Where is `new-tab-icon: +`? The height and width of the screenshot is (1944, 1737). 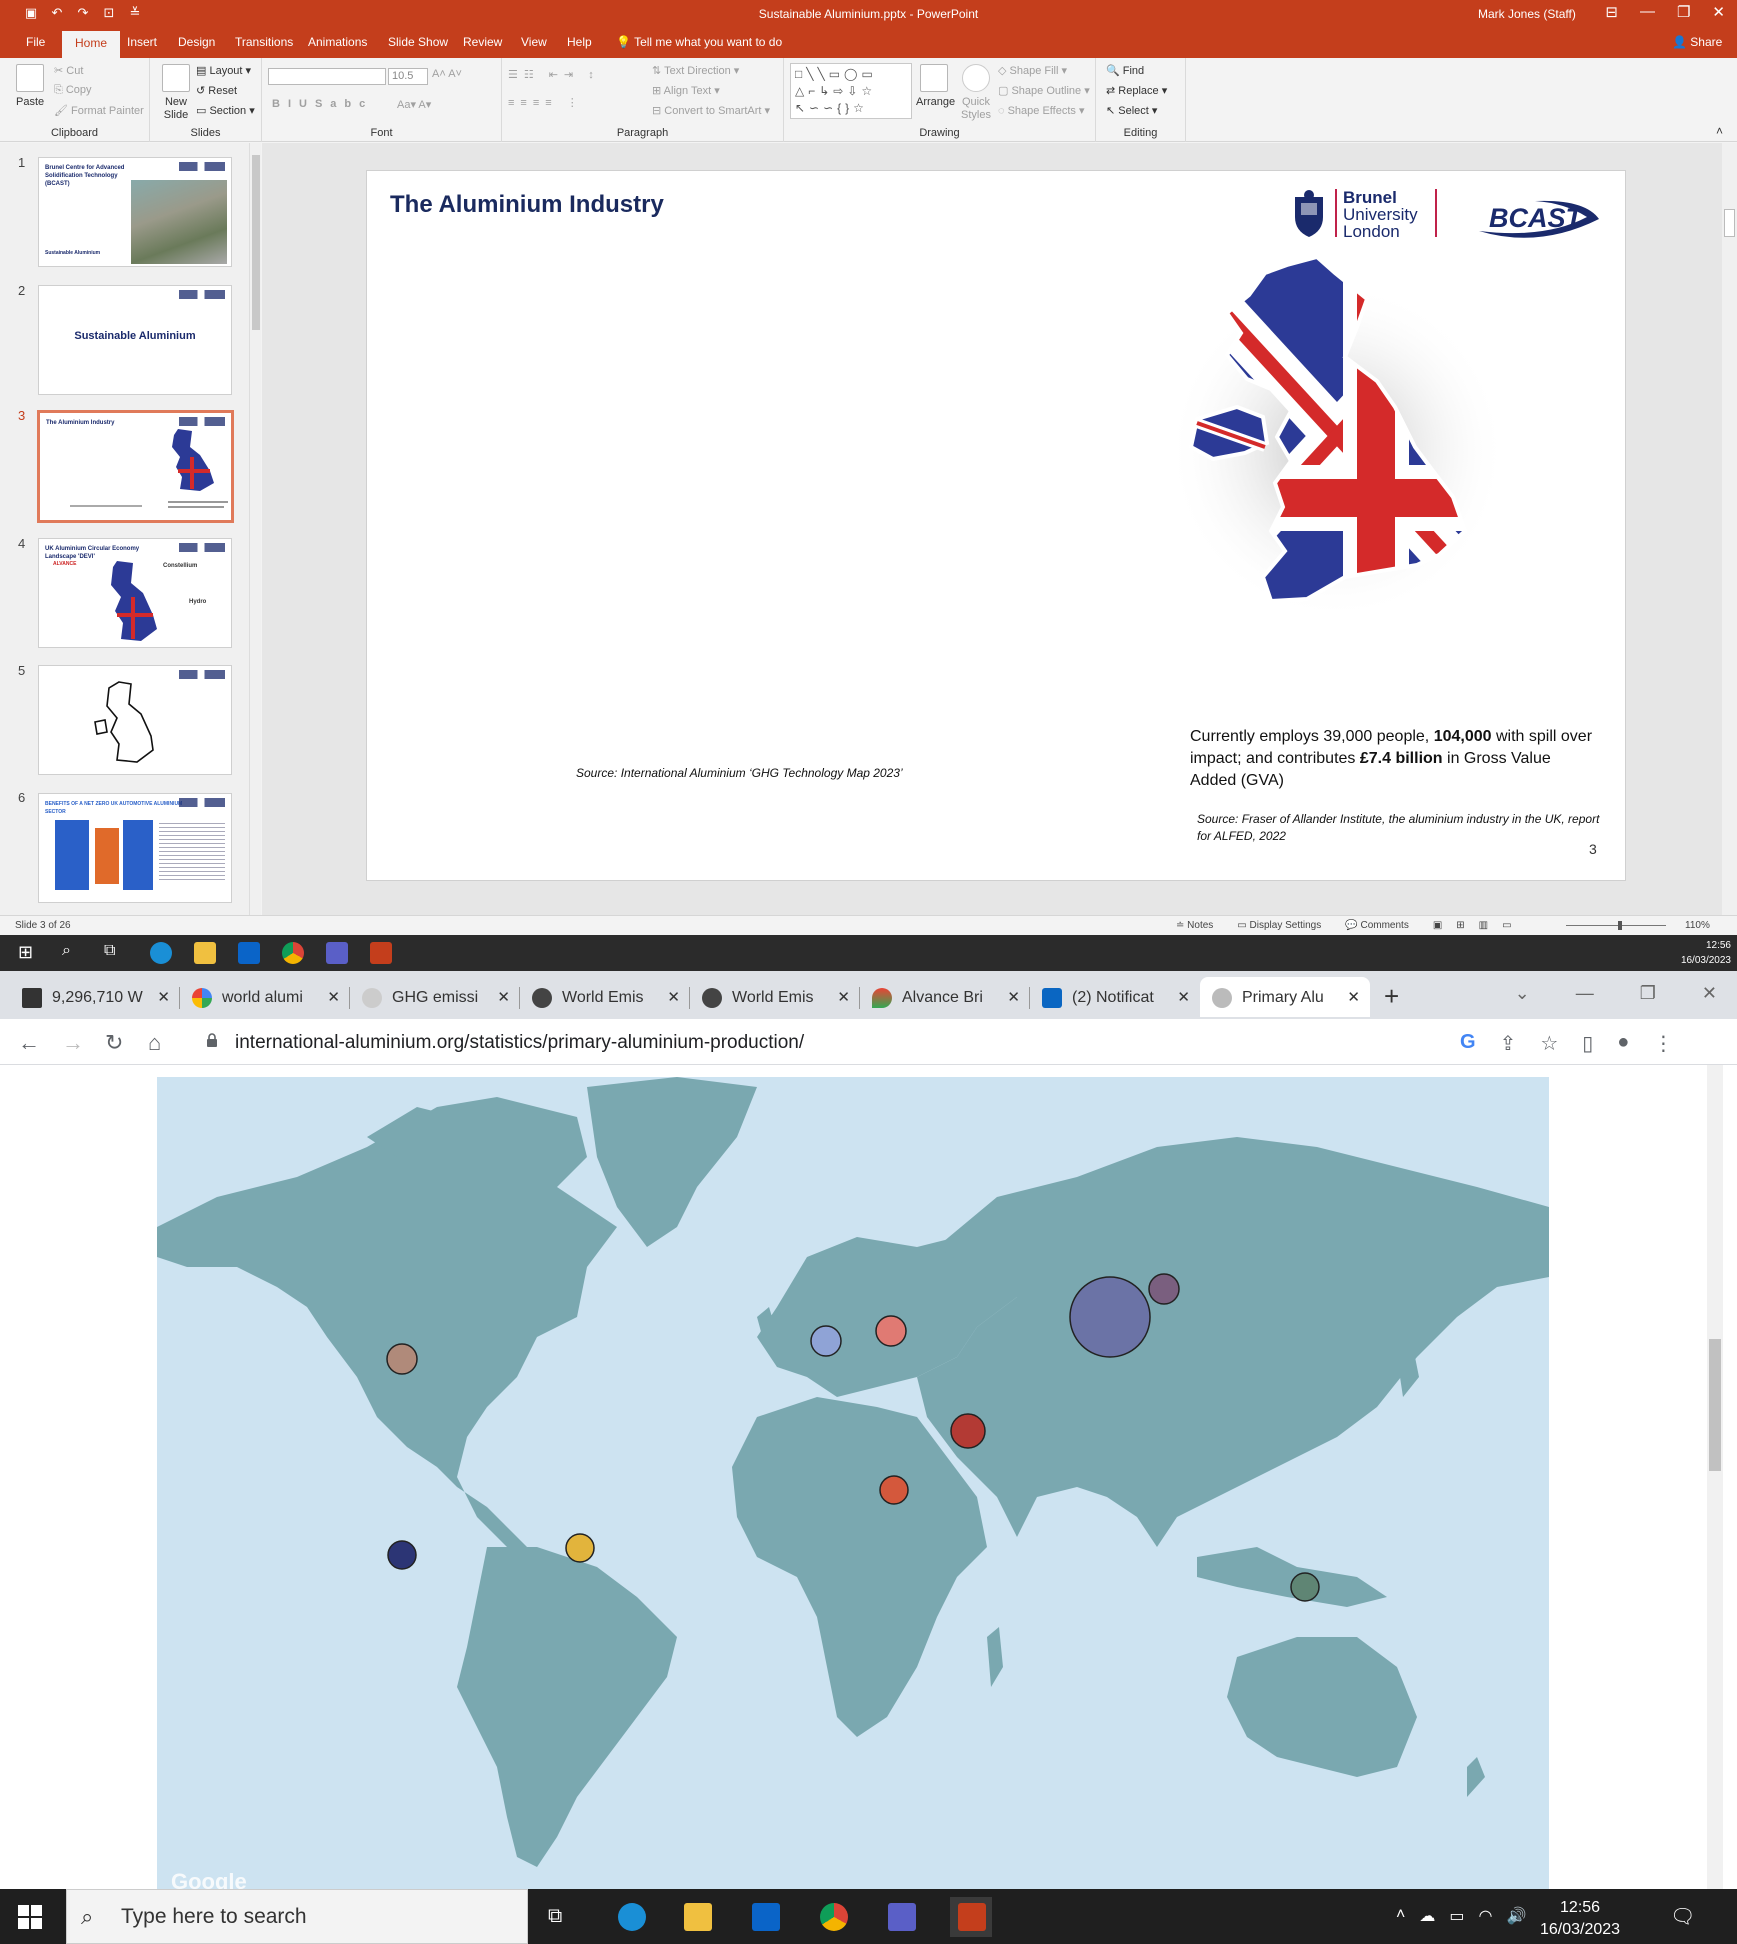 new-tab-icon: + is located at coordinates (1391, 996).